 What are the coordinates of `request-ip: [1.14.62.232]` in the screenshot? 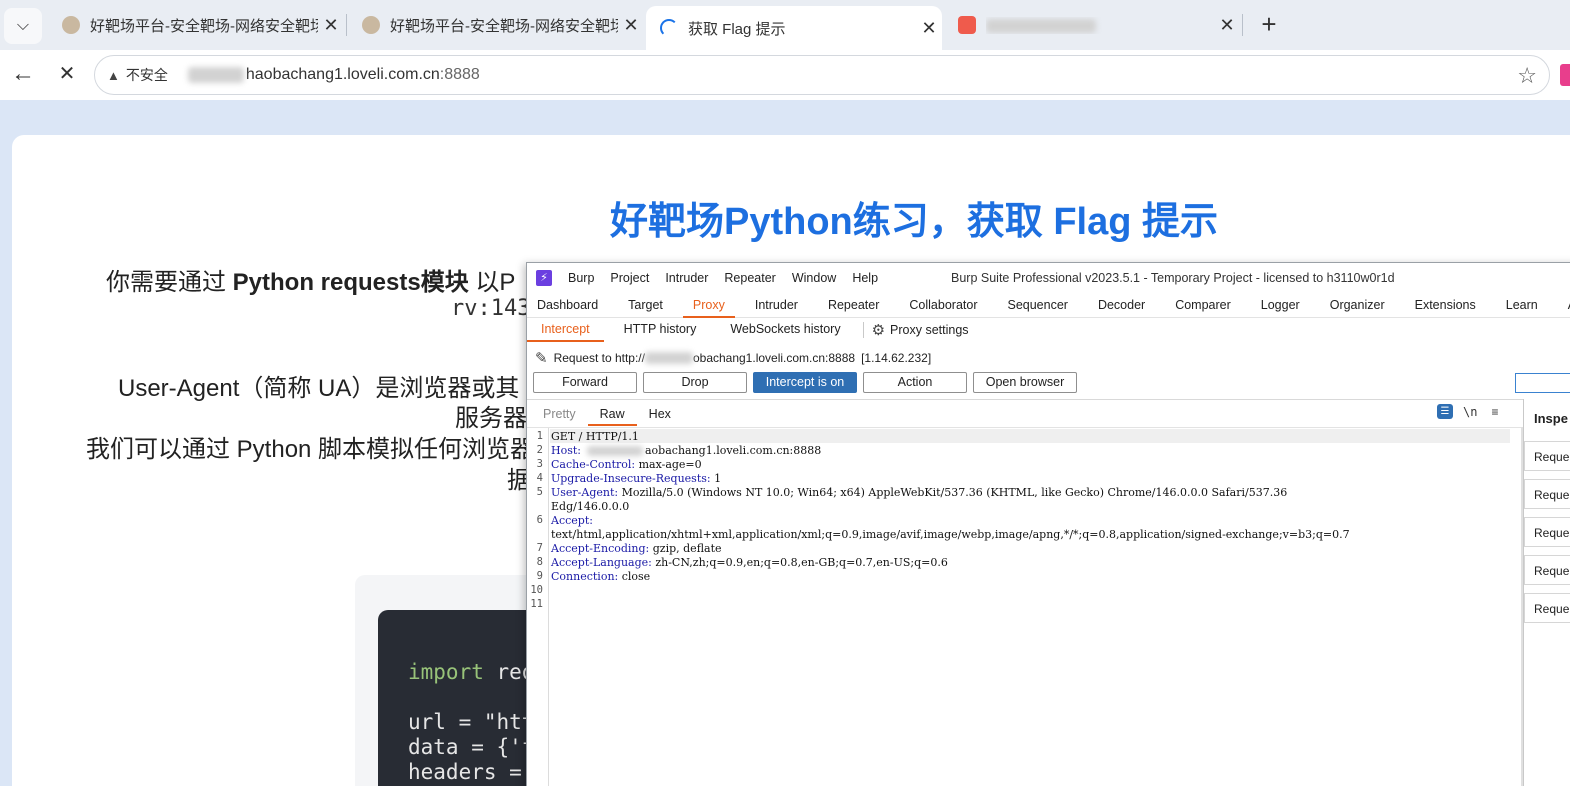 It's located at (896, 358).